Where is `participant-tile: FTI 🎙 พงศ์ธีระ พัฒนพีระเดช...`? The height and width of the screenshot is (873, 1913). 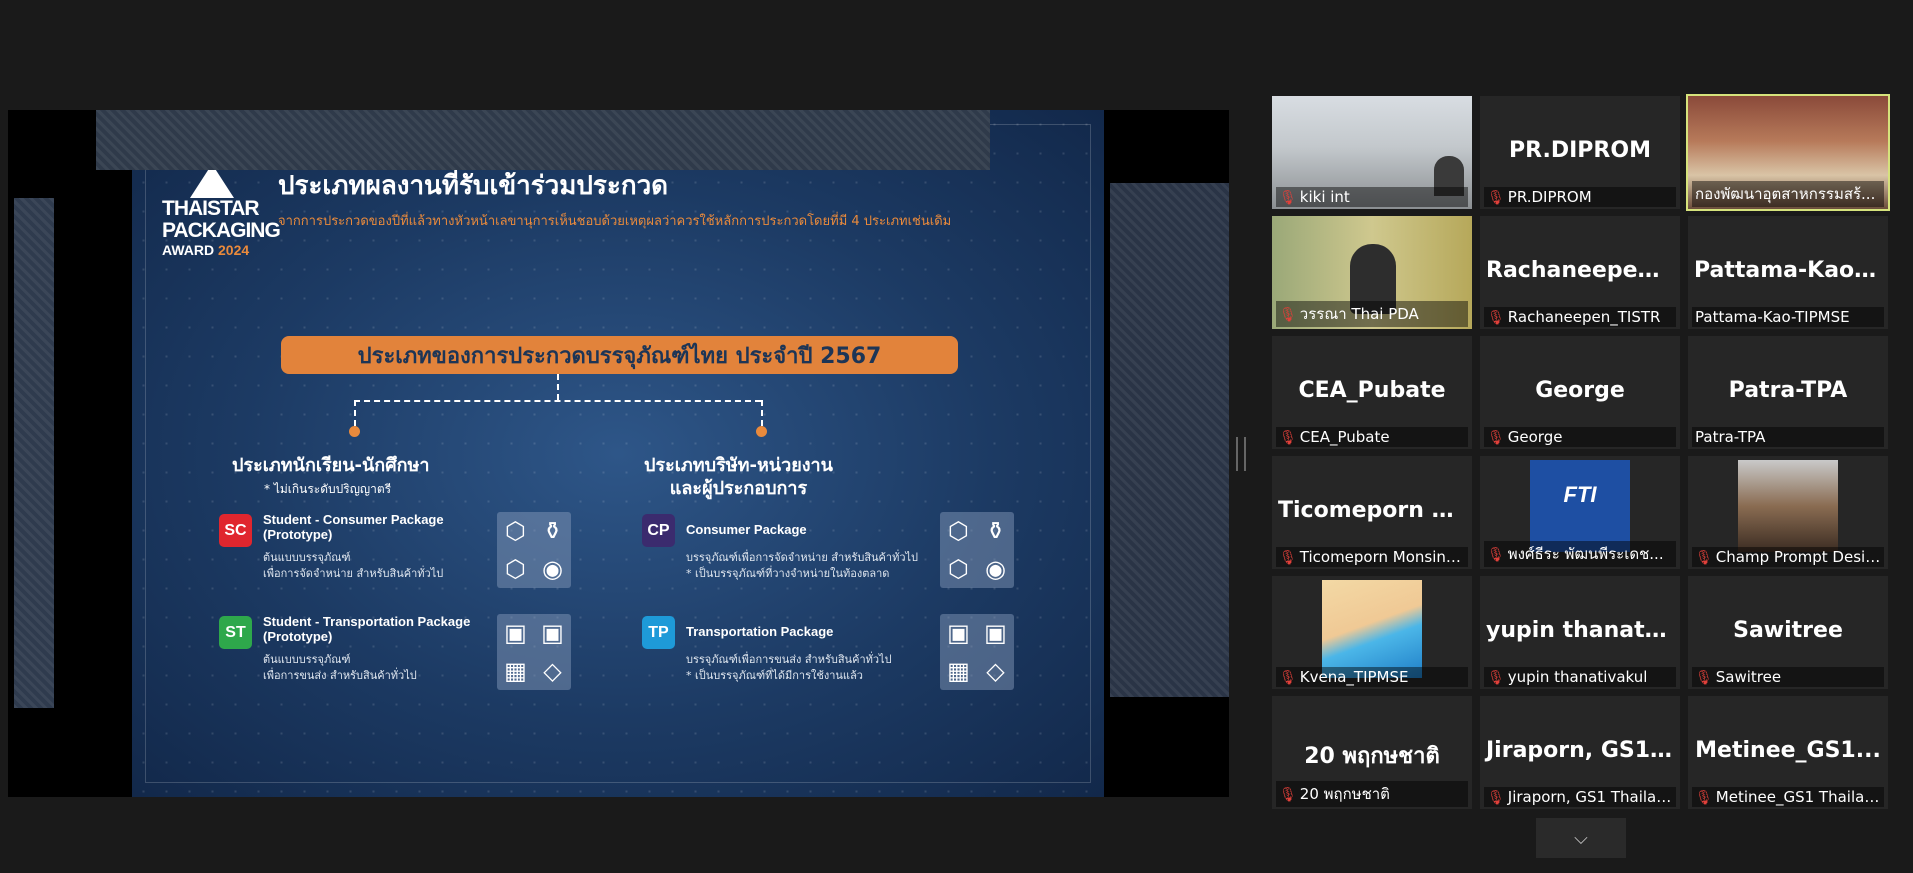 participant-tile: FTI 🎙 พงศ์ธีระ พัฒนพีระเดช... is located at coordinates (1580, 512).